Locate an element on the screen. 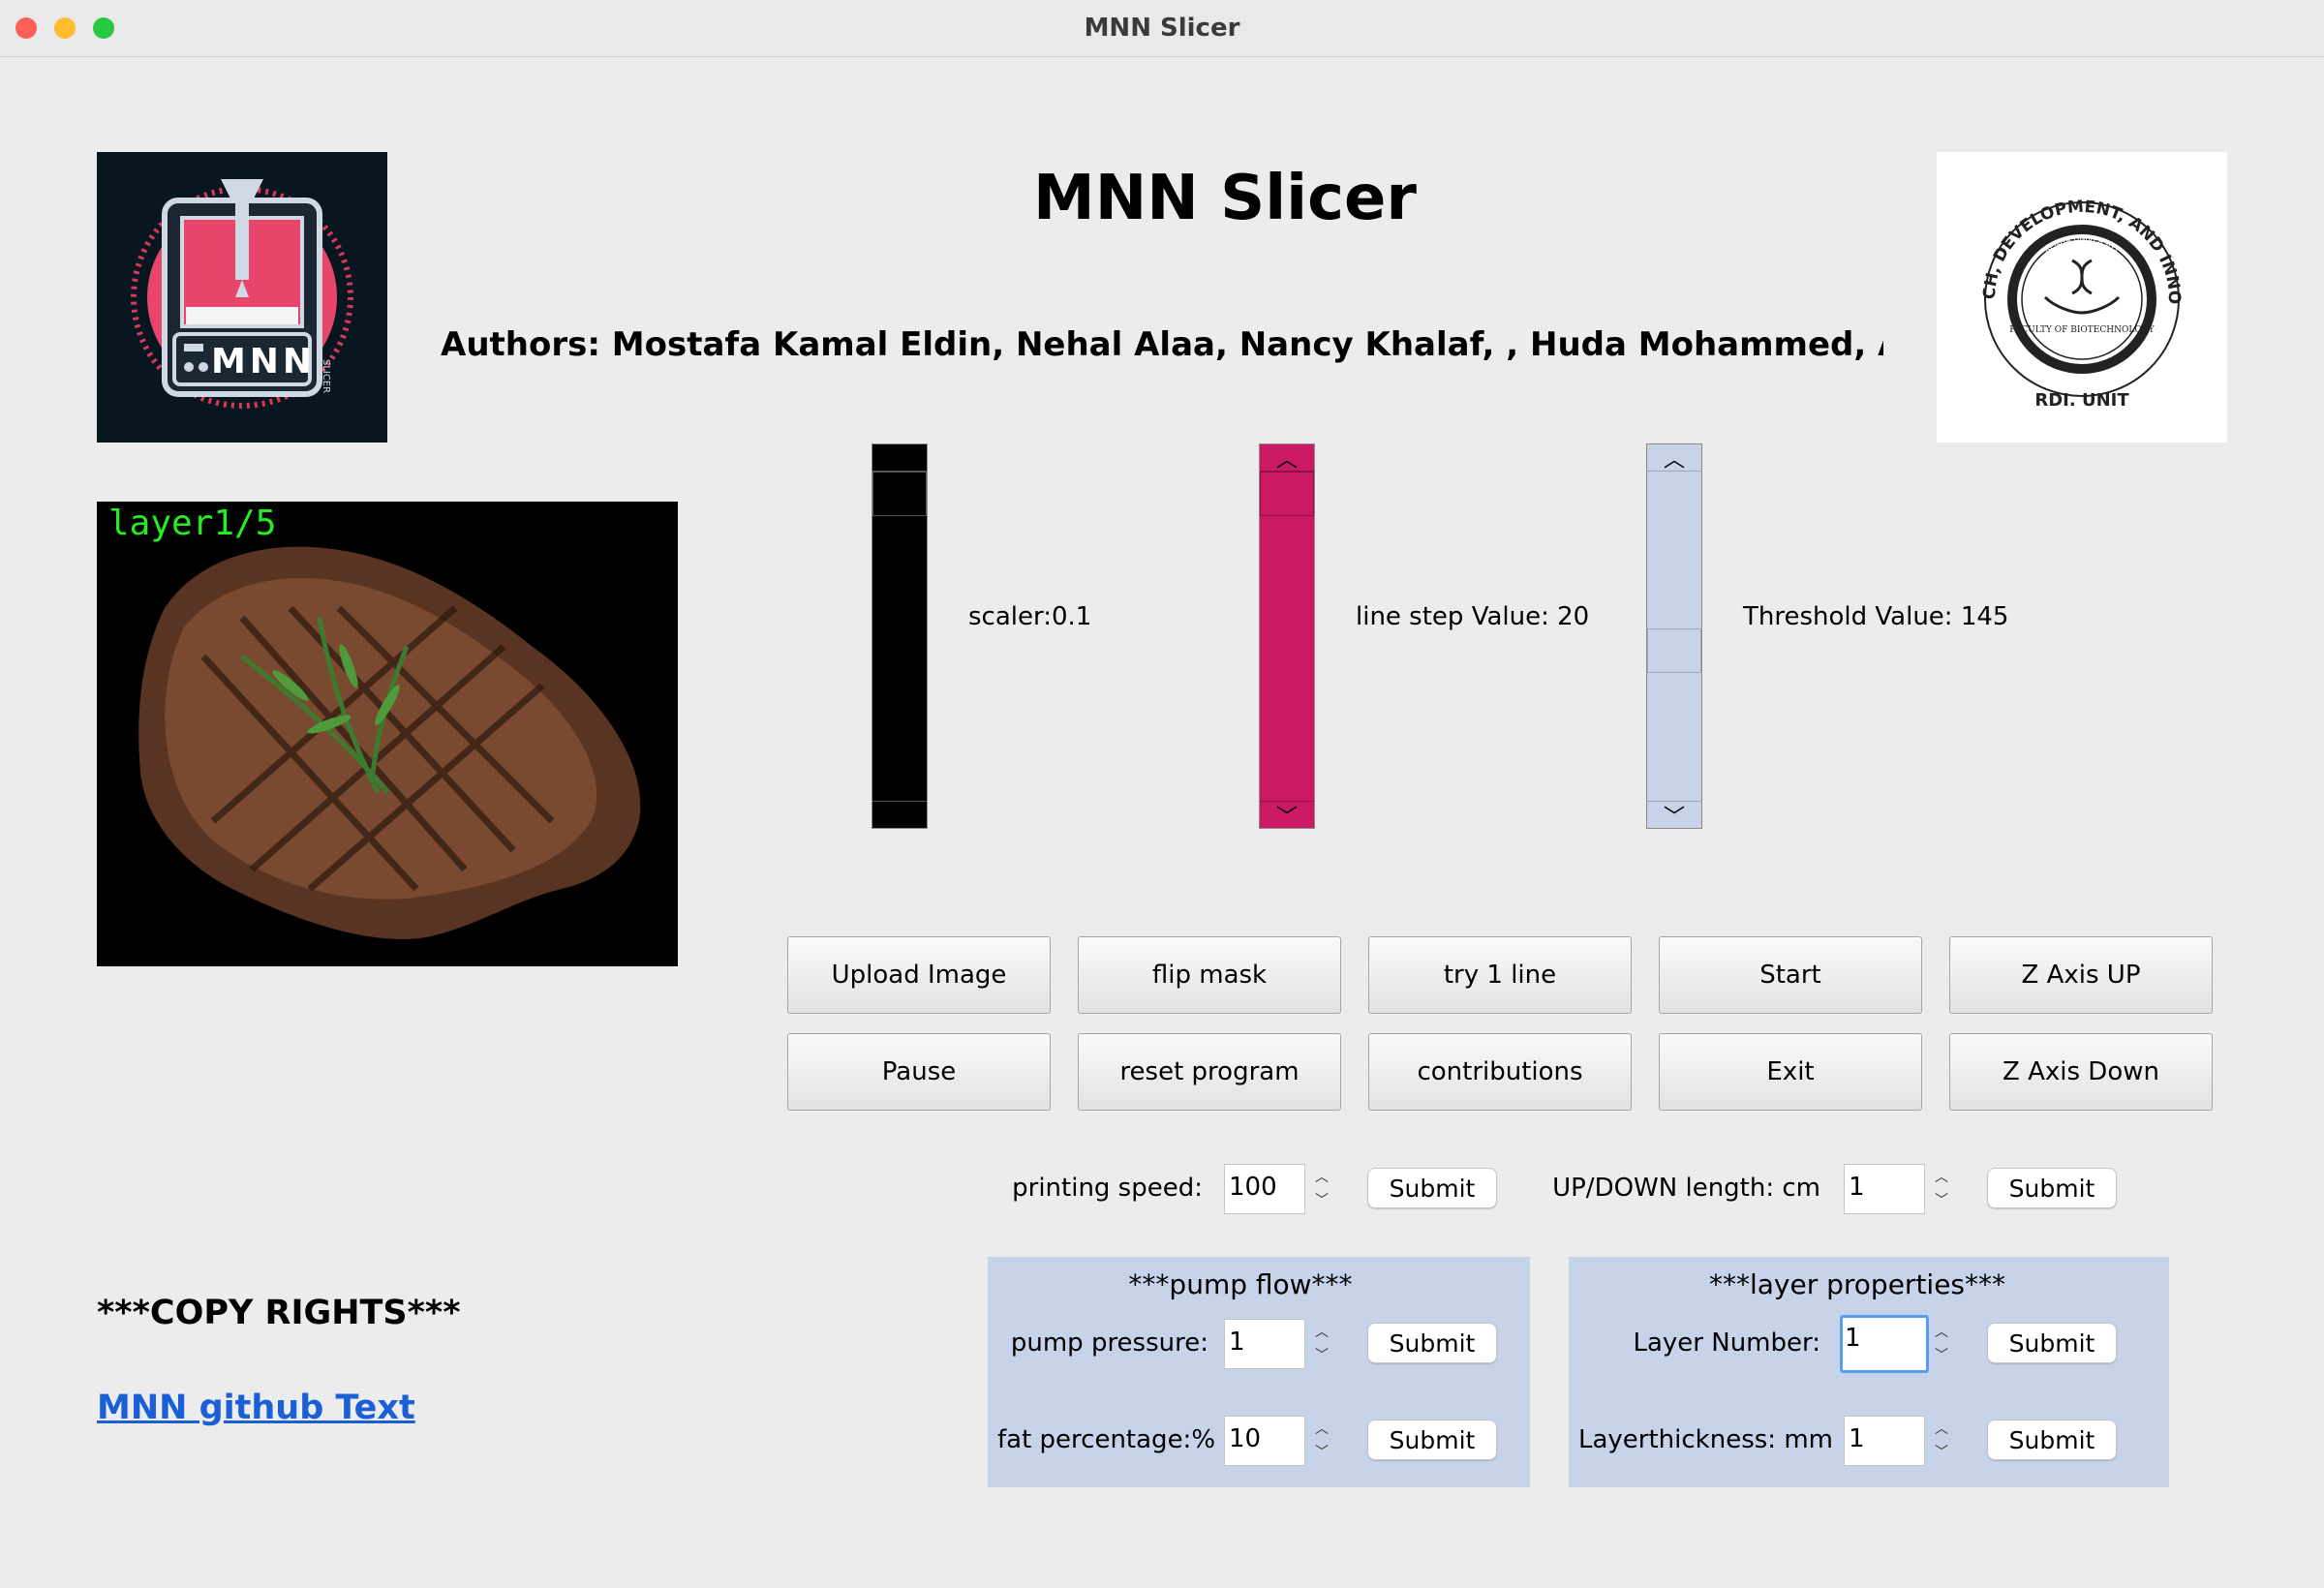 The height and width of the screenshot is (1588, 2324). pump-pressure-stepper: ︿ ﹀ is located at coordinates (1322, 1344).